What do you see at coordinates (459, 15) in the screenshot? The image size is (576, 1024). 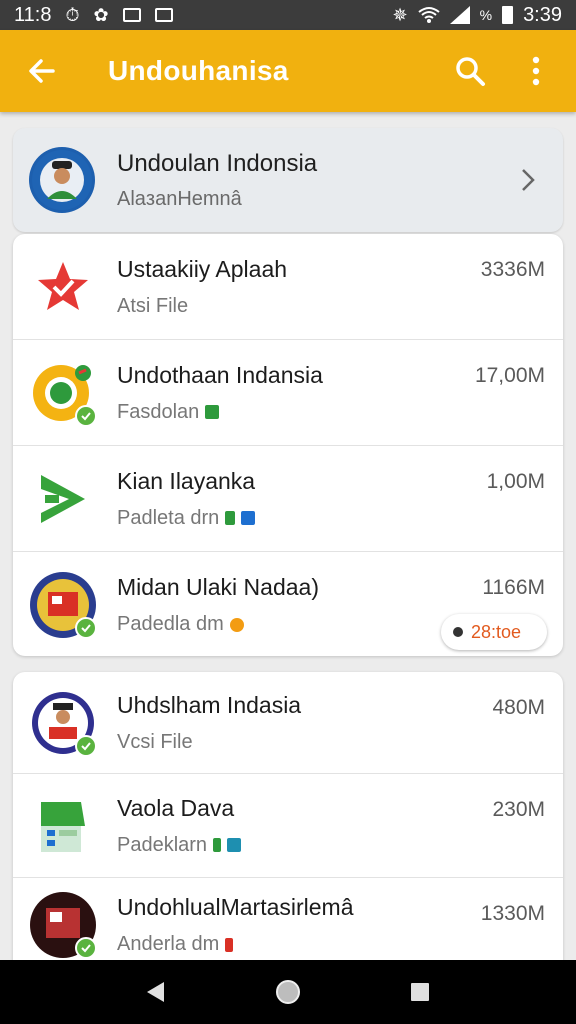 I see `signal-icon` at bounding box center [459, 15].